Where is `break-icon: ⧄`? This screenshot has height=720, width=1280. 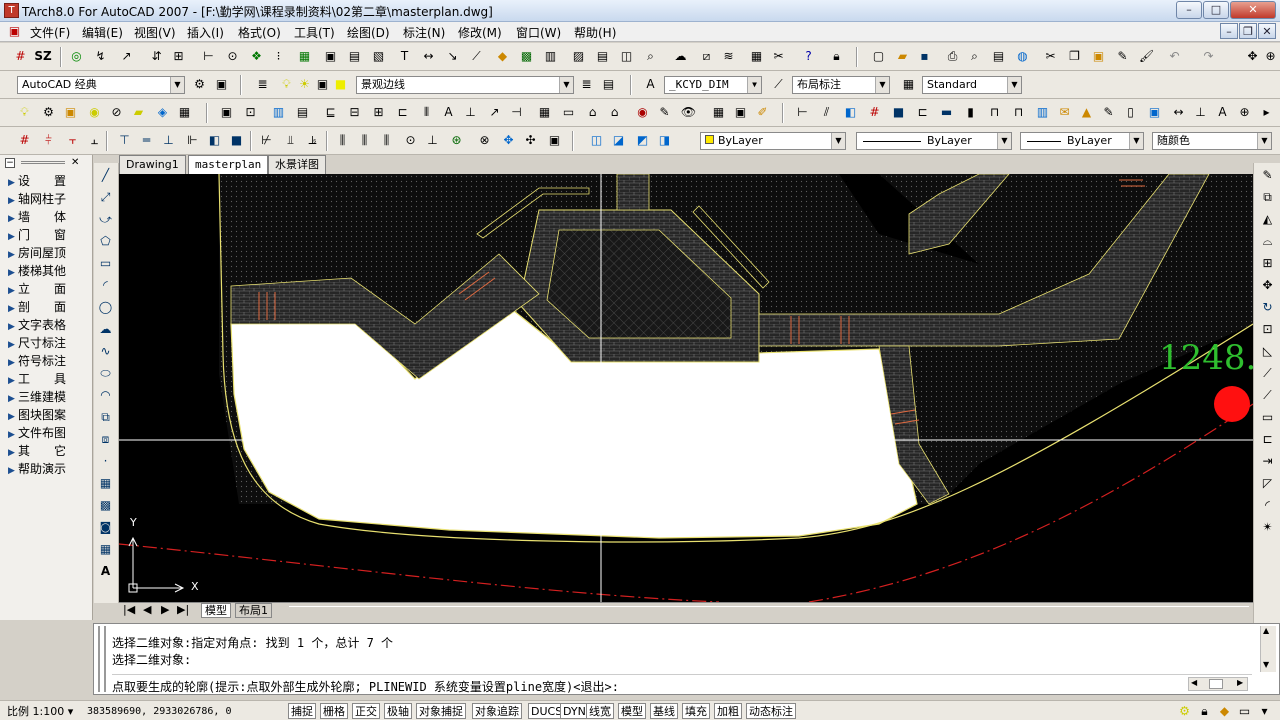 break-icon: ⧄ is located at coordinates (706, 56).